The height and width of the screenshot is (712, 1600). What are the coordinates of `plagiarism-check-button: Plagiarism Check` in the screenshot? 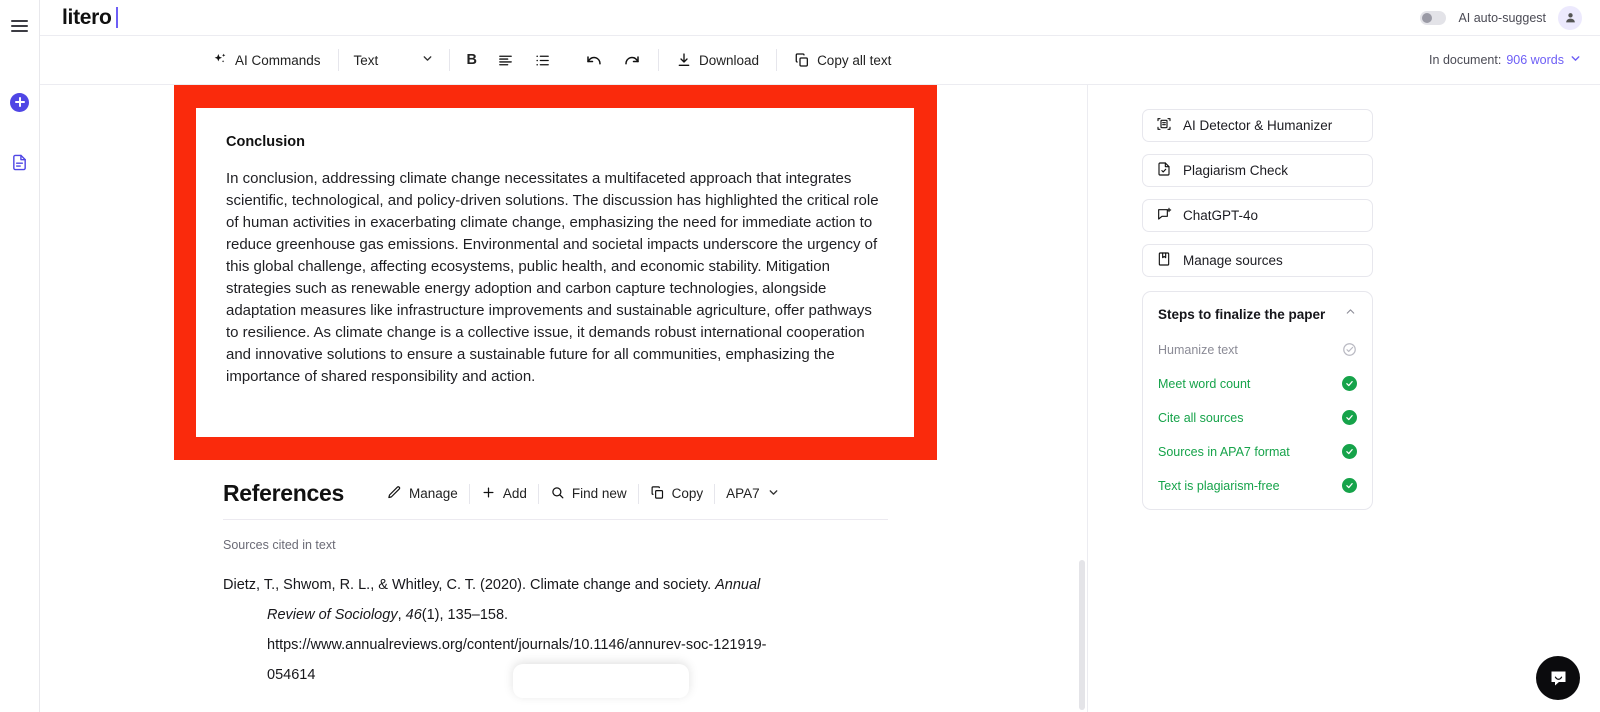 It's located at (1257, 170).